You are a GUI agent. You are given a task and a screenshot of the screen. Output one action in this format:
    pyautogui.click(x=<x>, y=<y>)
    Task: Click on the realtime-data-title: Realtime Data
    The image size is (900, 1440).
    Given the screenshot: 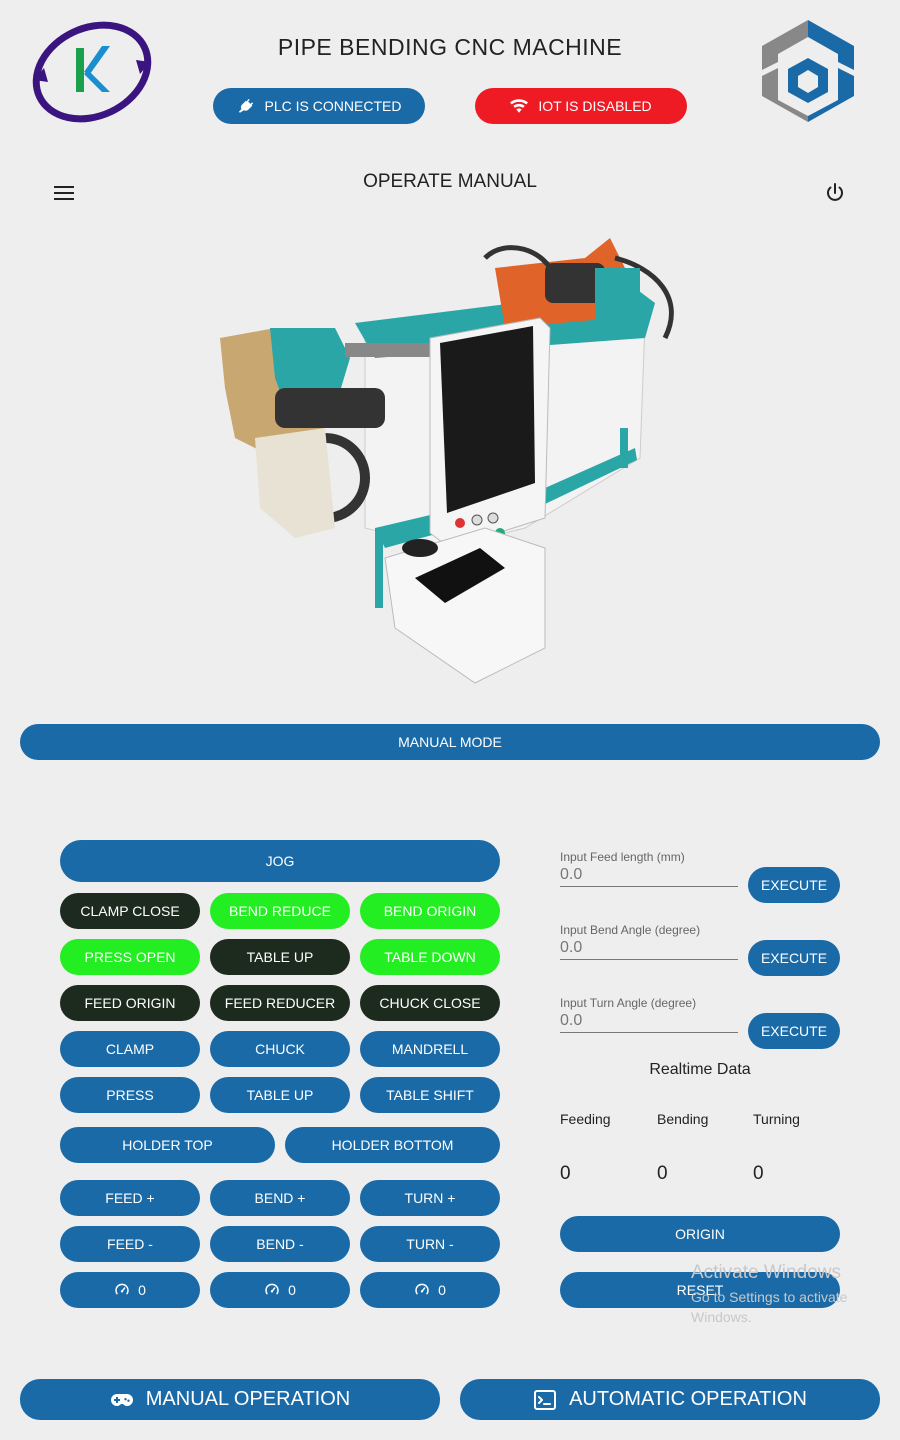 What is the action you would take?
    pyautogui.click(x=700, y=1069)
    